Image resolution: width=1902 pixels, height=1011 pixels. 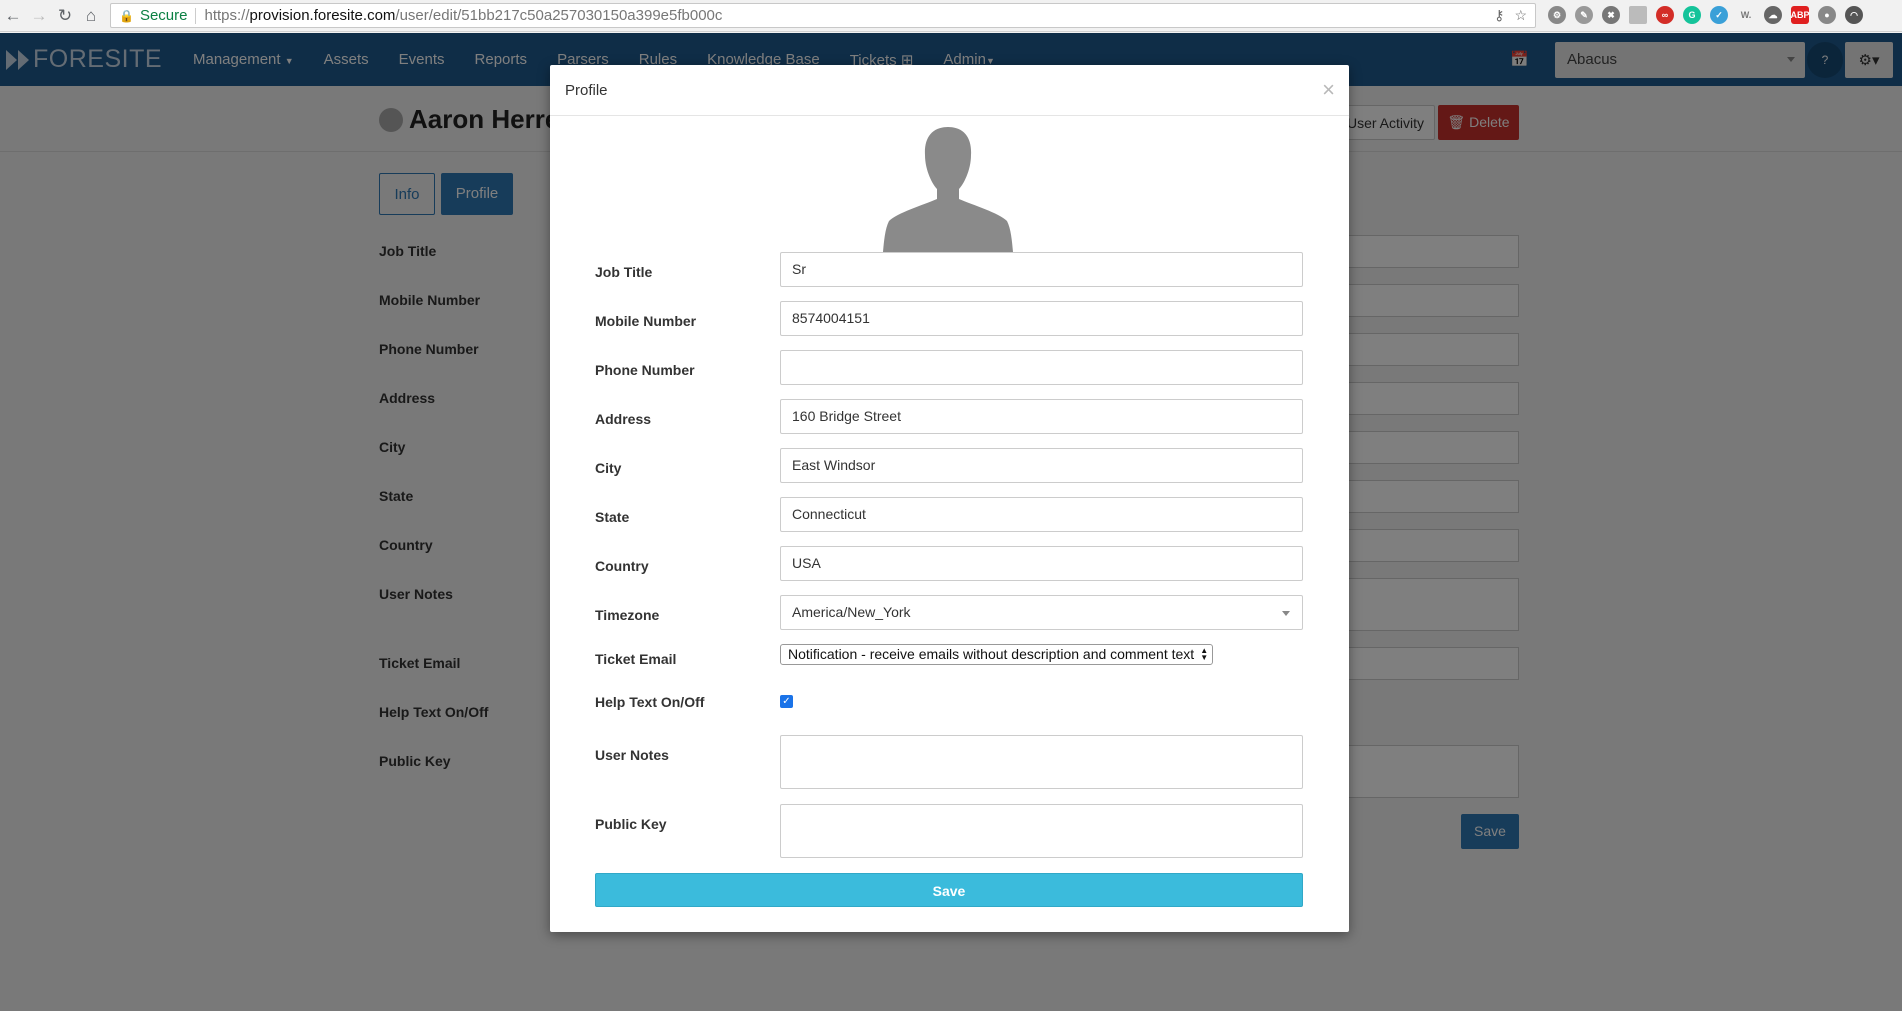 I want to click on extension-lastpass-icon: ∞, so click(x=1665, y=15).